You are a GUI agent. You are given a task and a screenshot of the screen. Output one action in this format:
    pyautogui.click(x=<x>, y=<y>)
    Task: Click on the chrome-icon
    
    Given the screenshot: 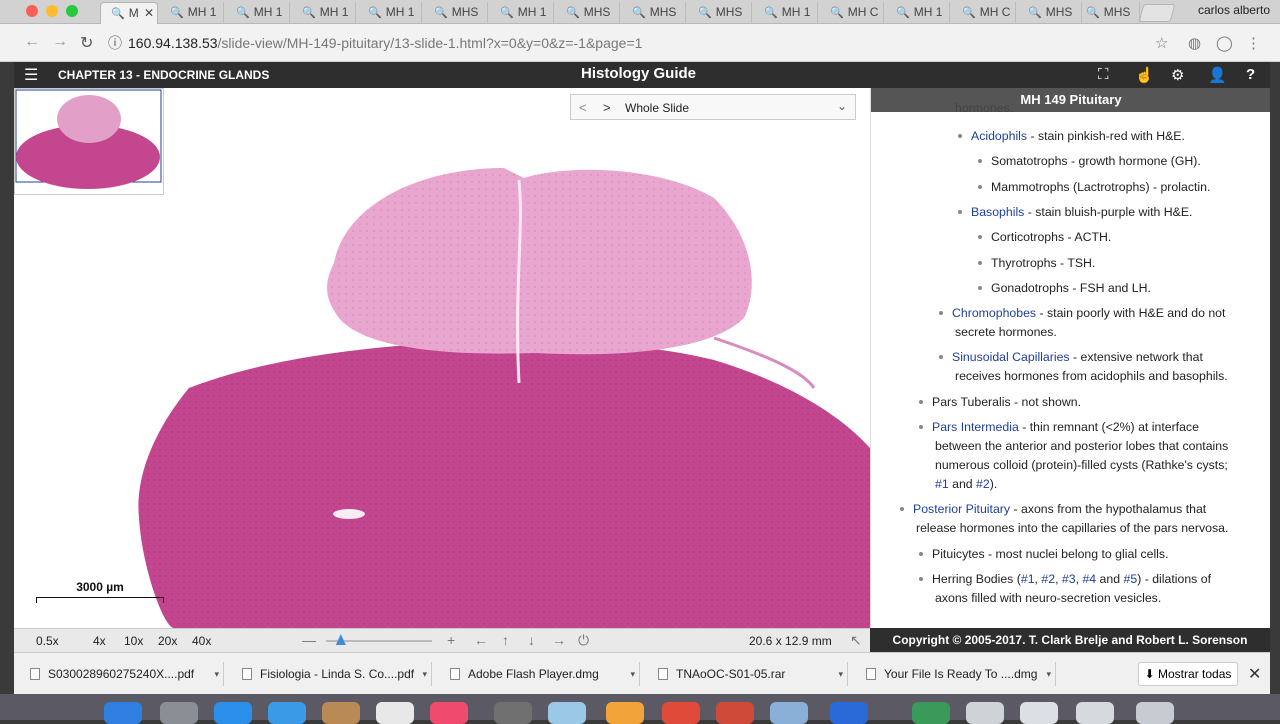 What is the action you would take?
    pyautogui.click(x=681, y=713)
    